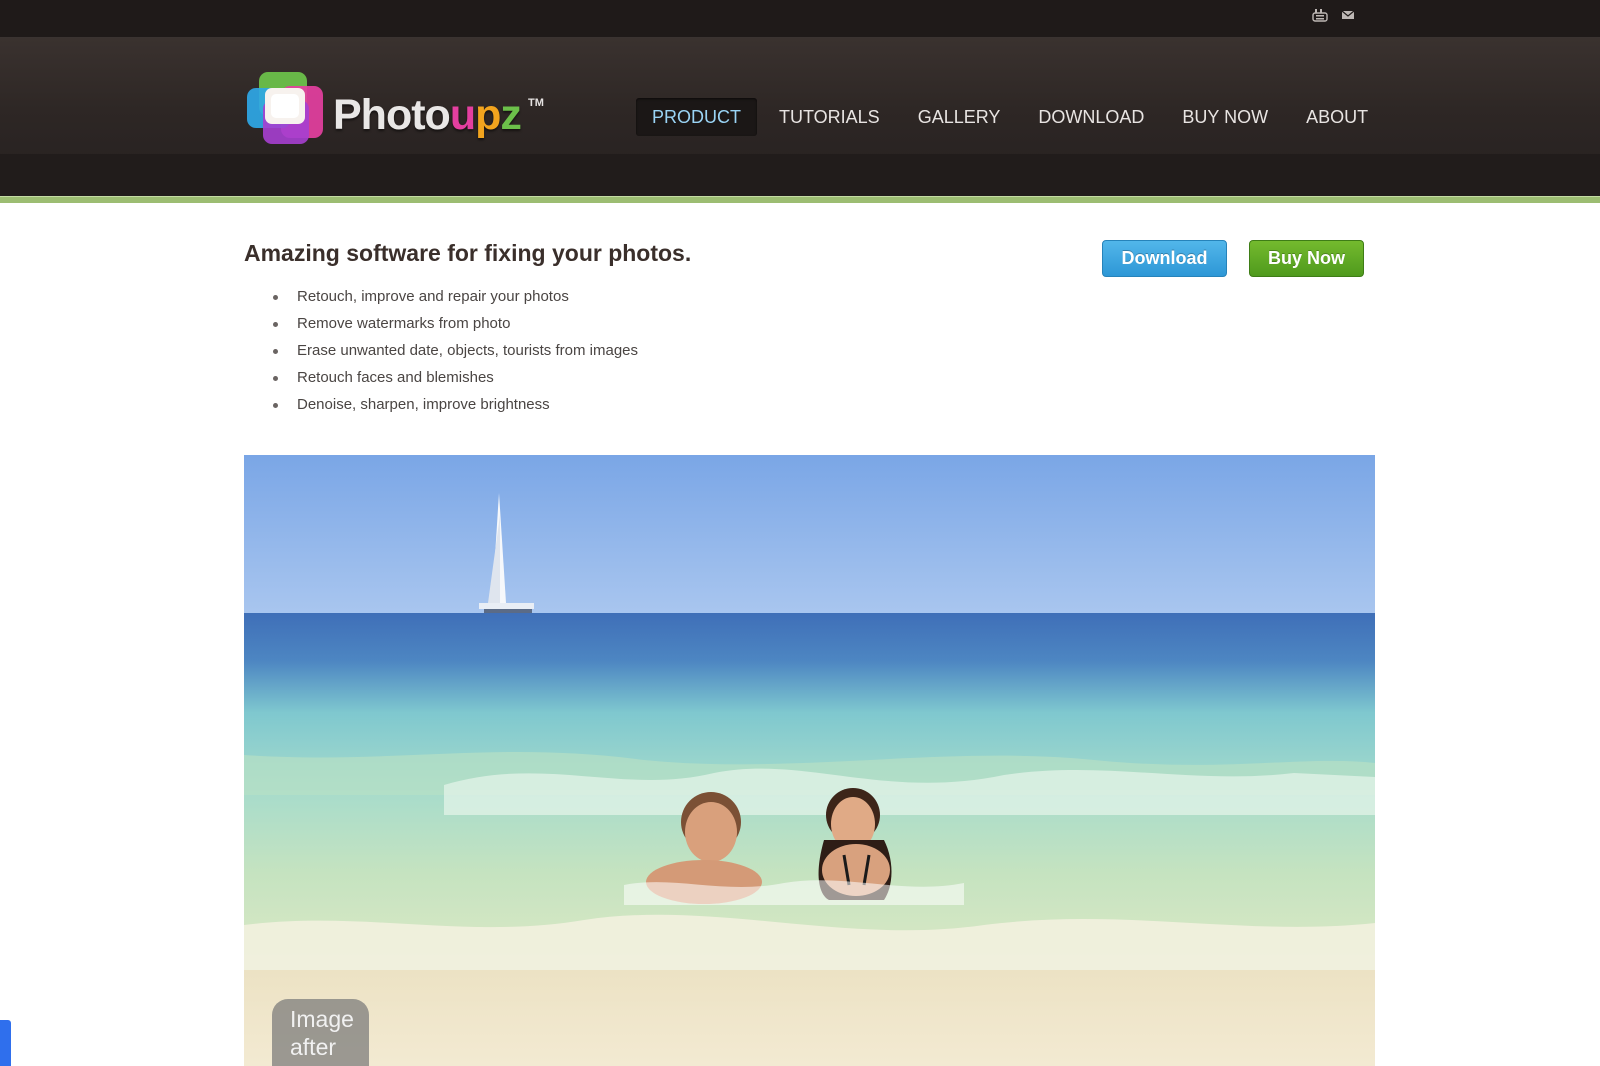 The image size is (1600, 1066). I want to click on logo-text-u: u, so click(462, 115).